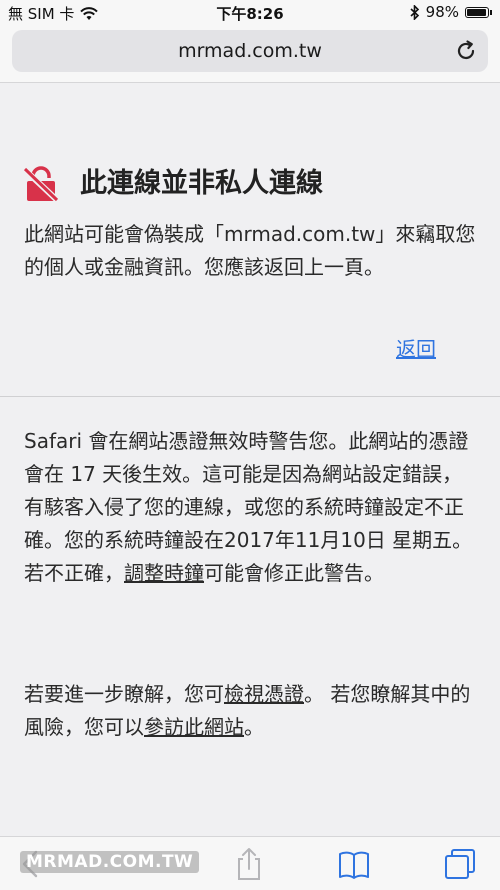  I want to click on status-bar: 無 SIM 卡 下午8:26 98%, so click(250, 12).